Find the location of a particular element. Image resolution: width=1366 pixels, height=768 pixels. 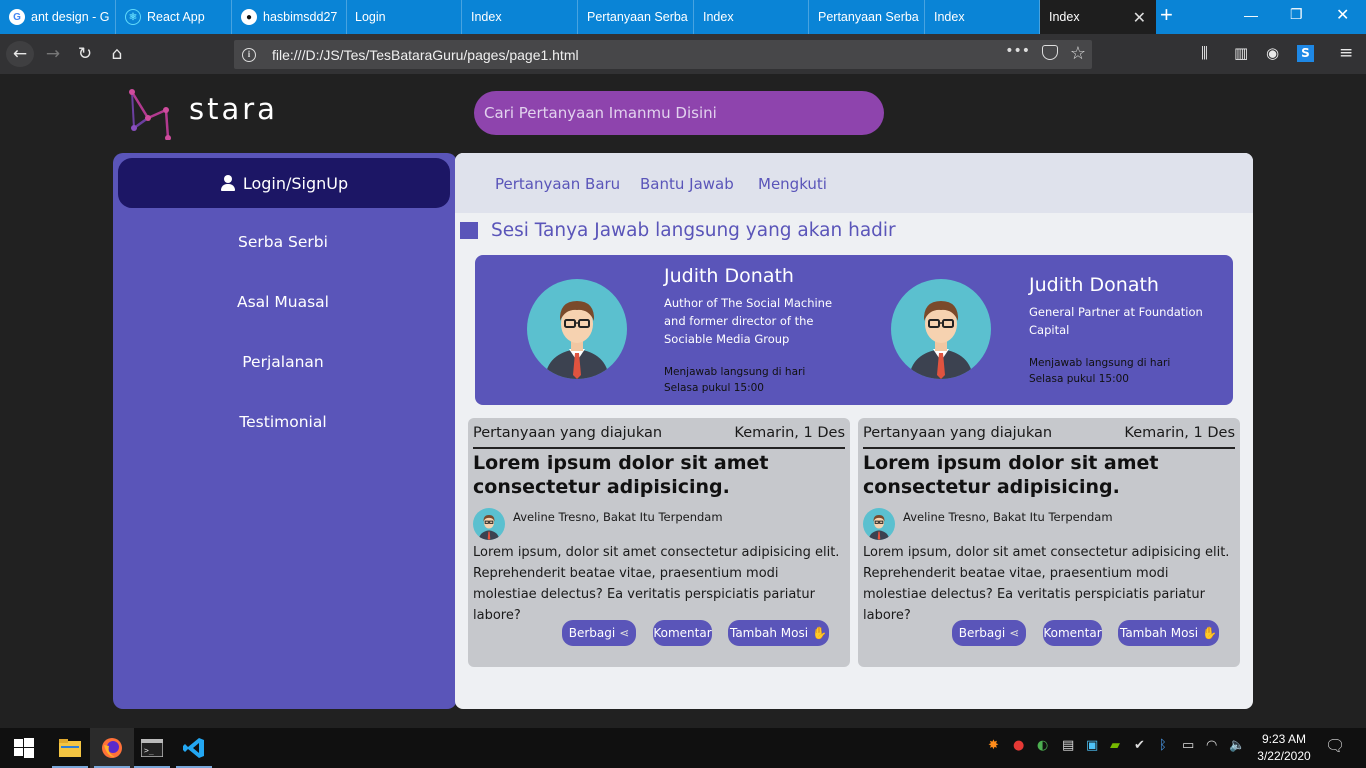

terminal-icon: >_ is located at coordinates (152, 748).